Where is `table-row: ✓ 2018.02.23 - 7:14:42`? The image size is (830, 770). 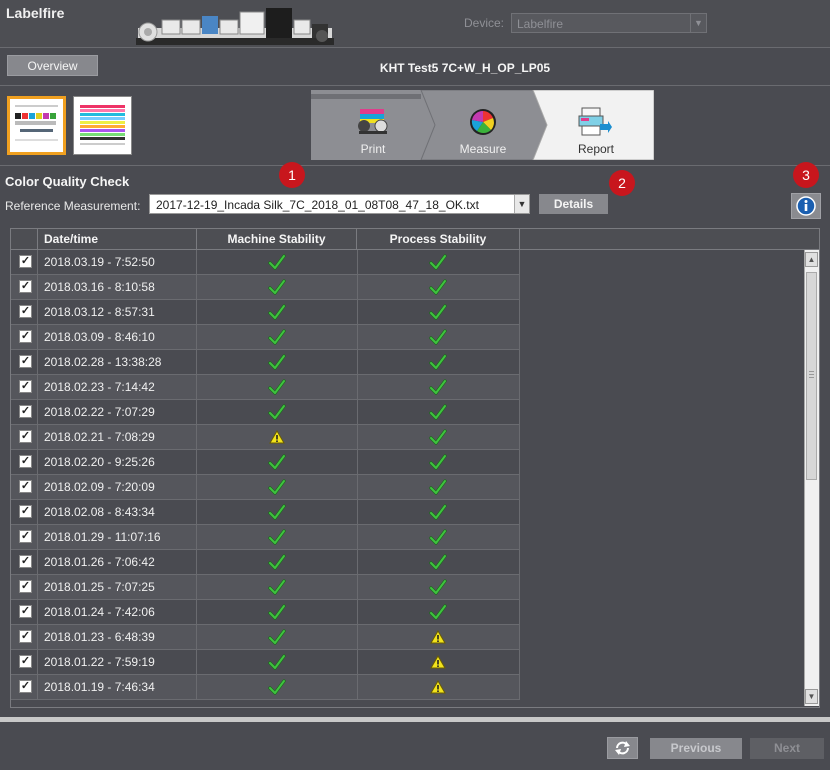 table-row: ✓ 2018.02.23 - 7:14:42 is located at coordinates (265, 387).